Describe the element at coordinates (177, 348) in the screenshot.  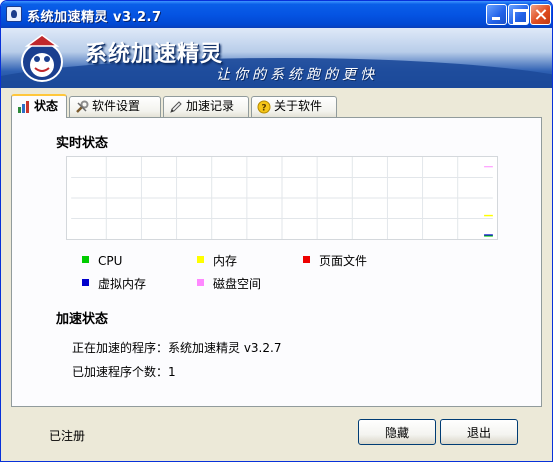
I see `current-program-text: 正在加速的程序：系统加速精灵 v3.2.7` at that location.